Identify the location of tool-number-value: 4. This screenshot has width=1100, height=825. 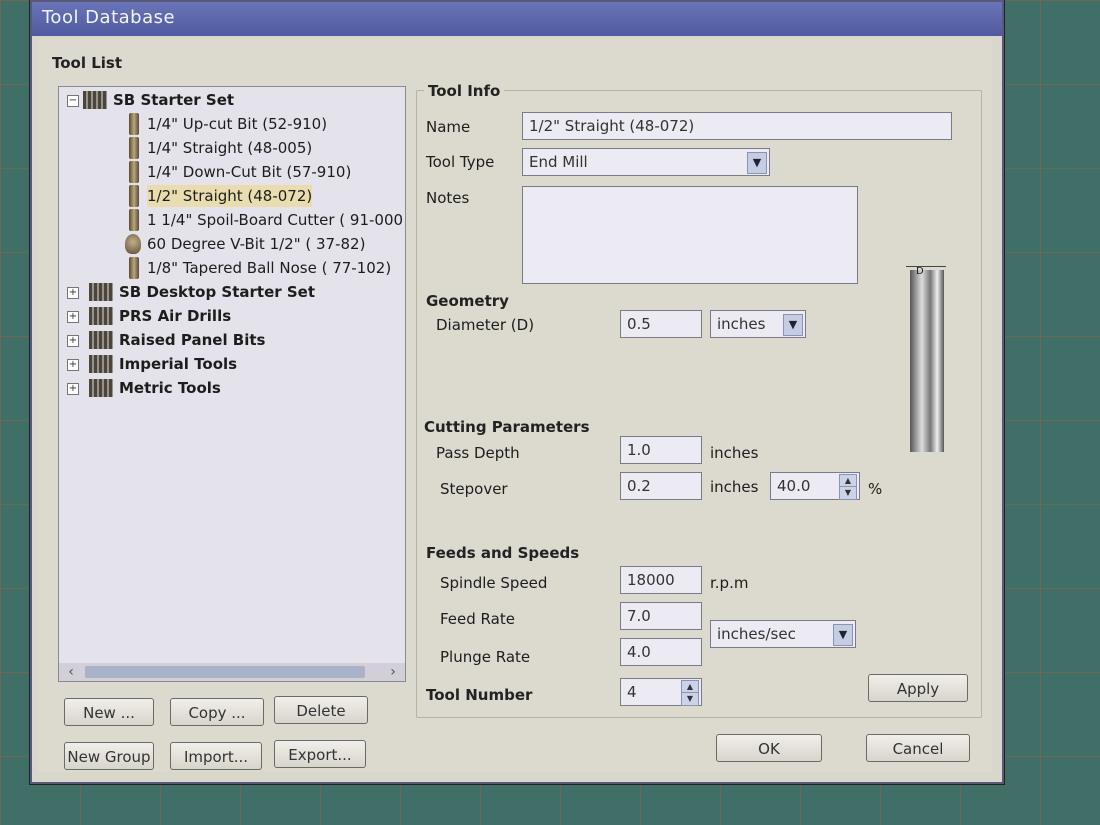
(632, 692).